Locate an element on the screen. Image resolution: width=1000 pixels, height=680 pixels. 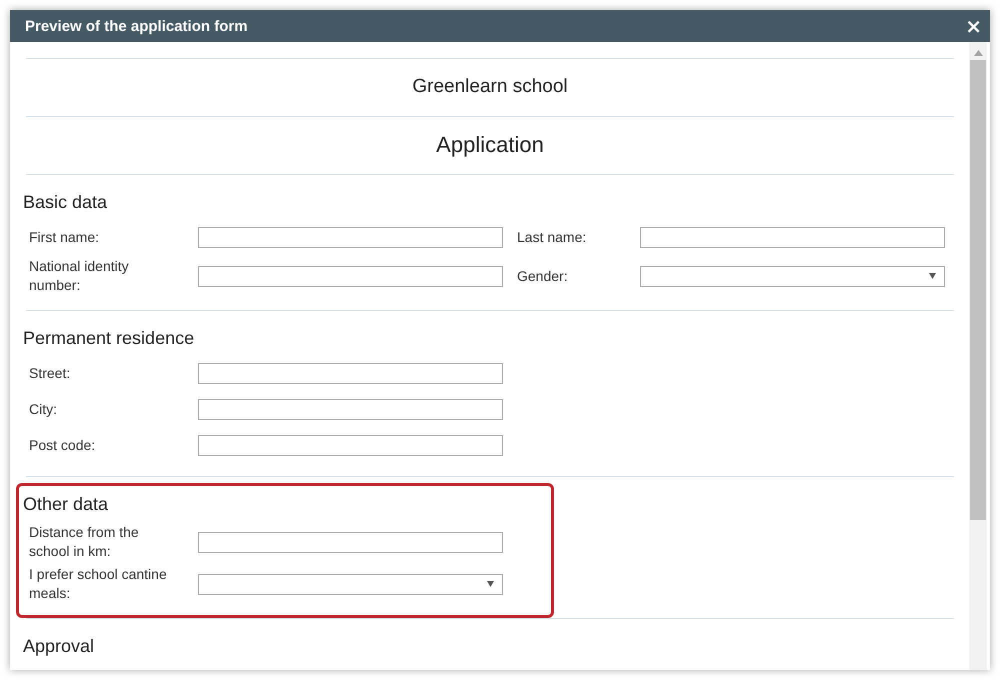
close-button: × is located at coordinates (973, 26).